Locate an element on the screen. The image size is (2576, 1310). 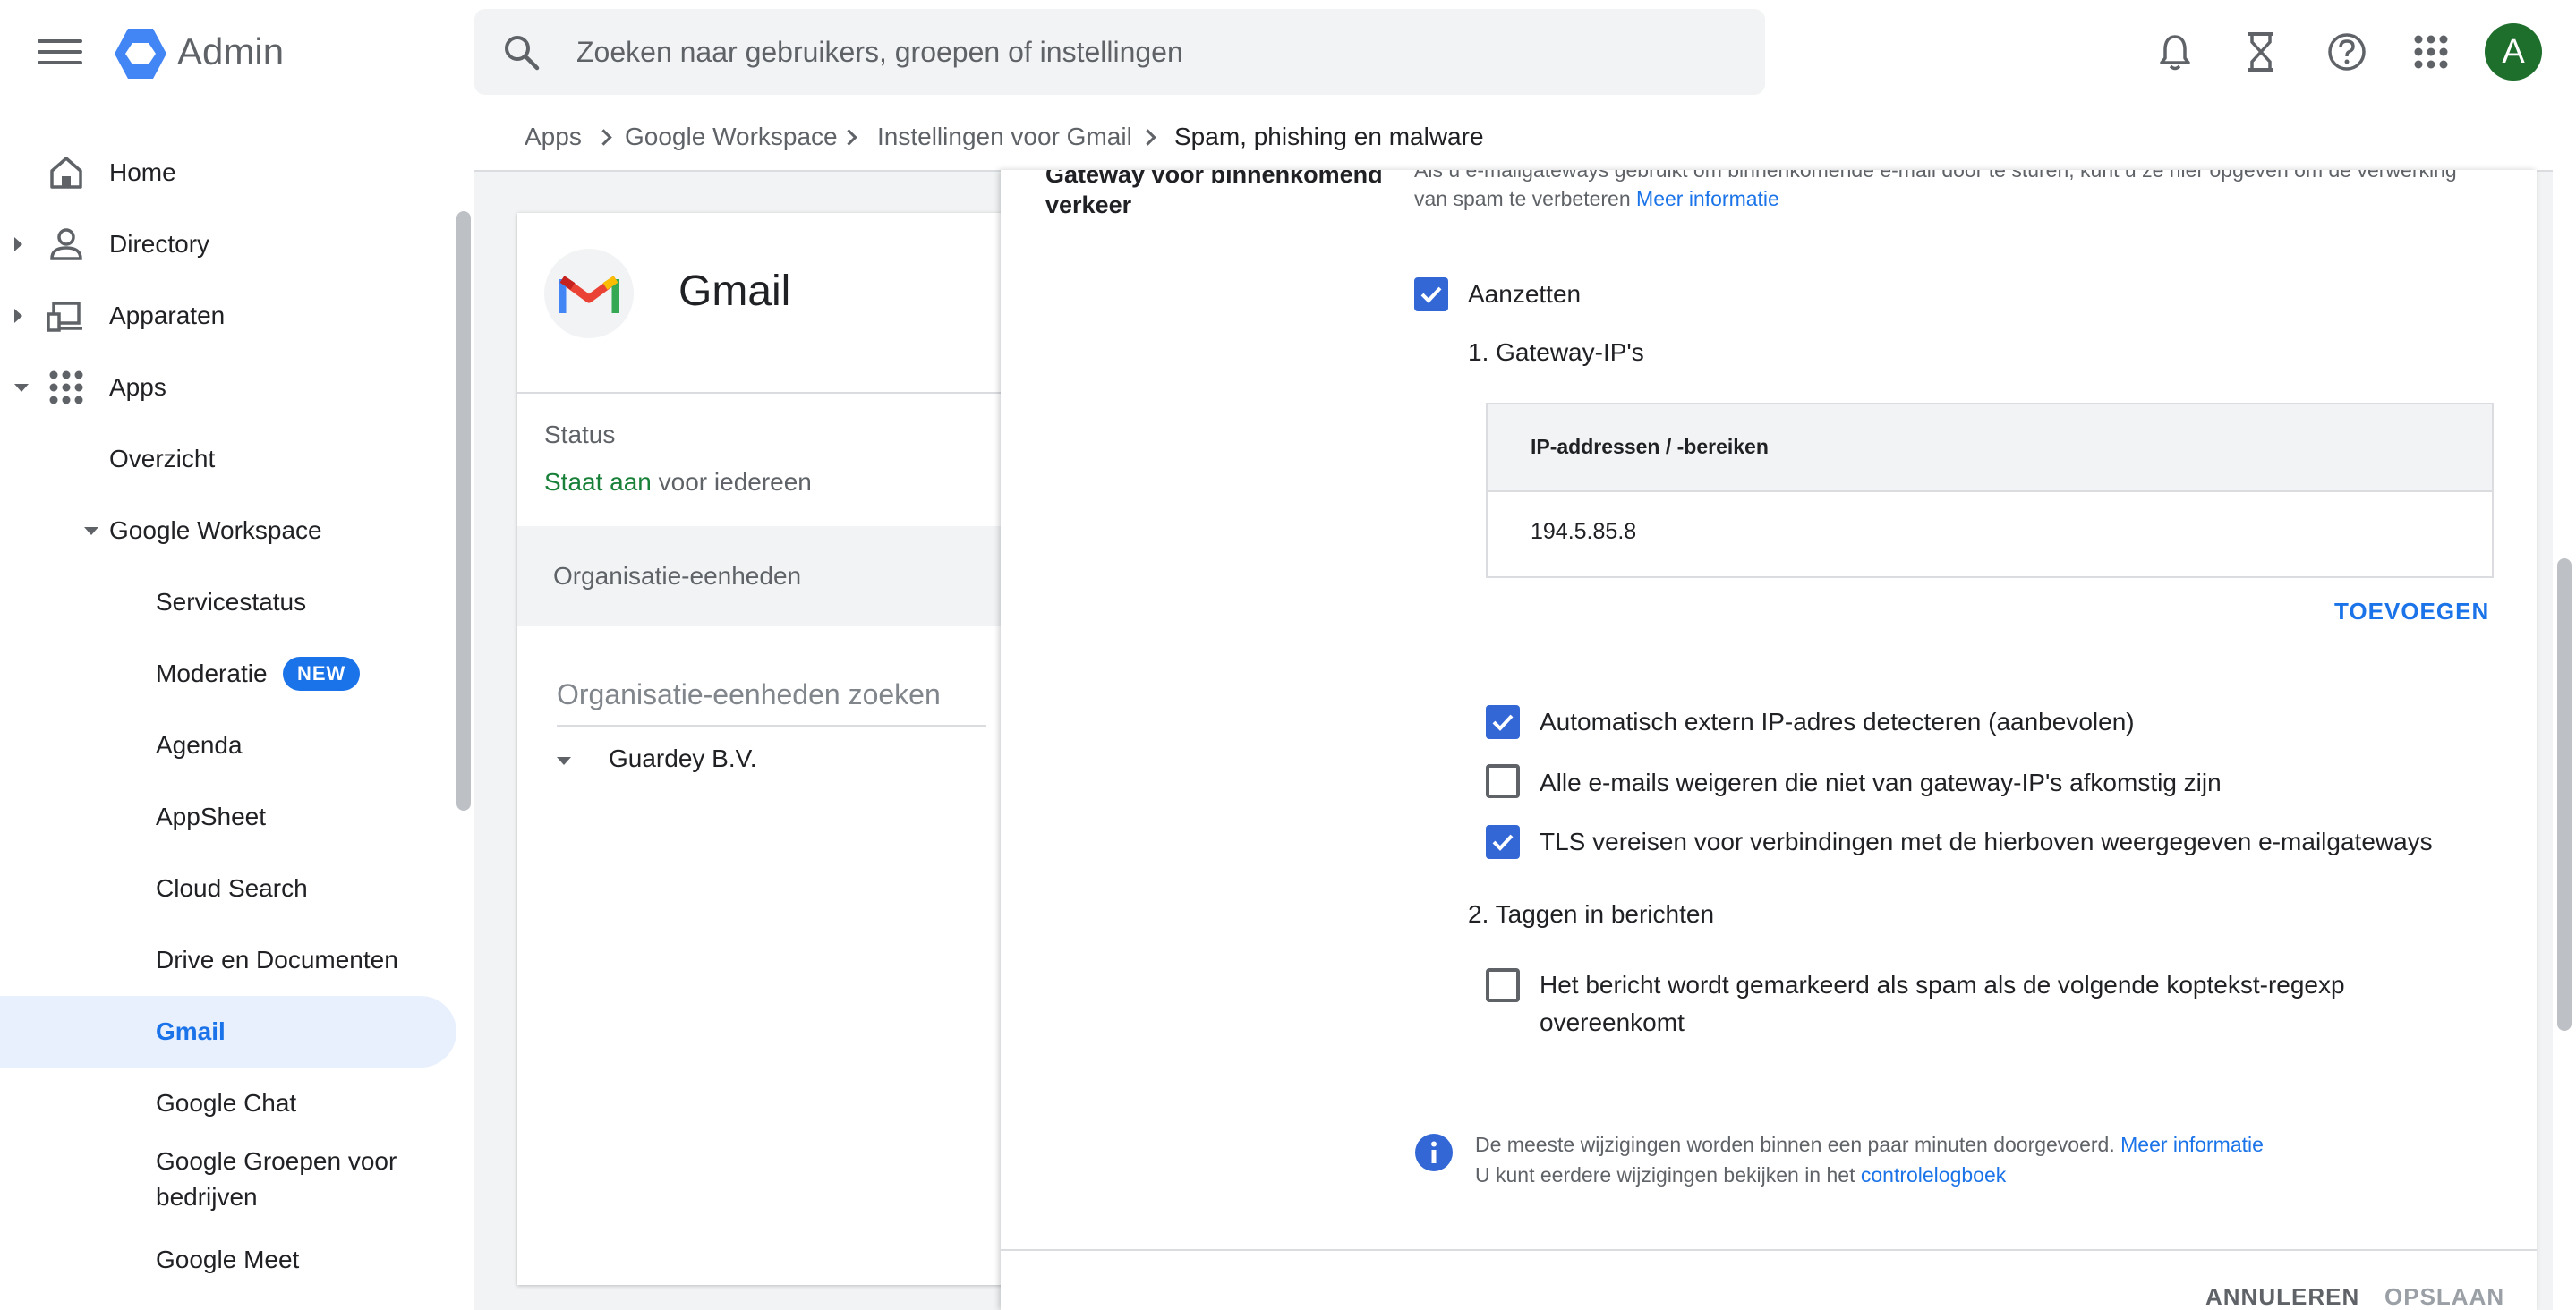
devices-icon is located at coordinates (64, 317).